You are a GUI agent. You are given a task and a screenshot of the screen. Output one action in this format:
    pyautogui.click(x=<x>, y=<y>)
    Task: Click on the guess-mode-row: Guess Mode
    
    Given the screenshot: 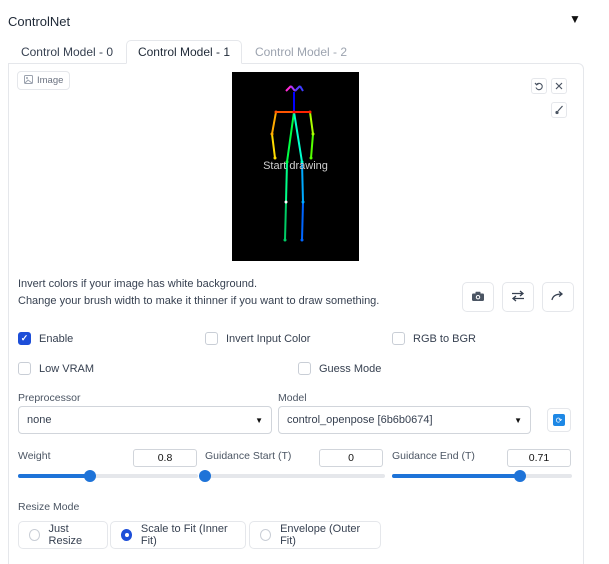 What is the action you would take?
    pyautogui.click(x=339, y=368)
    